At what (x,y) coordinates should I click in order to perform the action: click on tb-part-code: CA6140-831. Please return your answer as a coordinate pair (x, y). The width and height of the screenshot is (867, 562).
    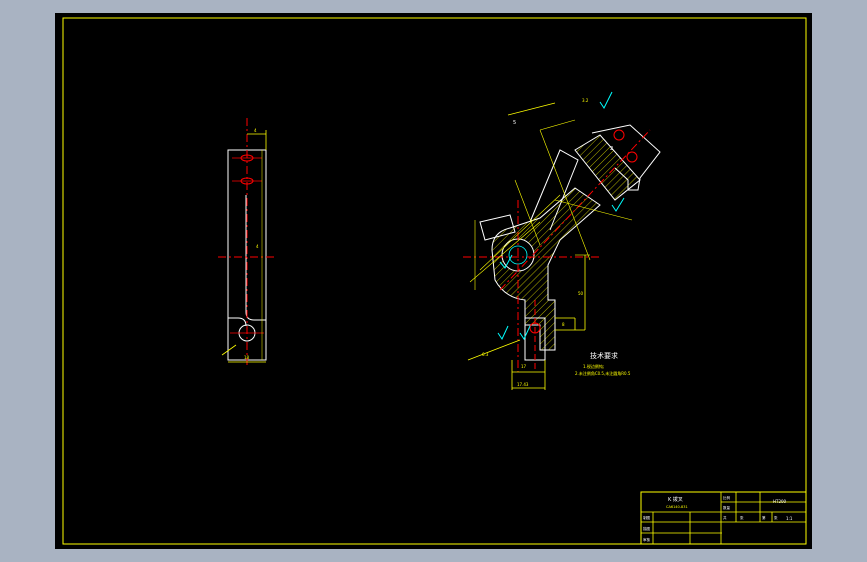
    Looking at the image, I should click on (677, 507).